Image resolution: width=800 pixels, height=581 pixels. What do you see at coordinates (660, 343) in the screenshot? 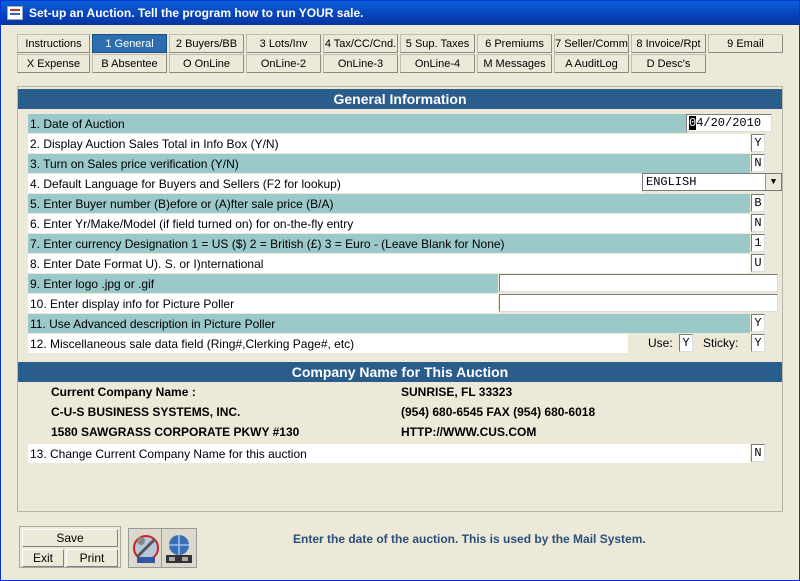
I see `use-label: Use:` at bounding box center [660, 343].